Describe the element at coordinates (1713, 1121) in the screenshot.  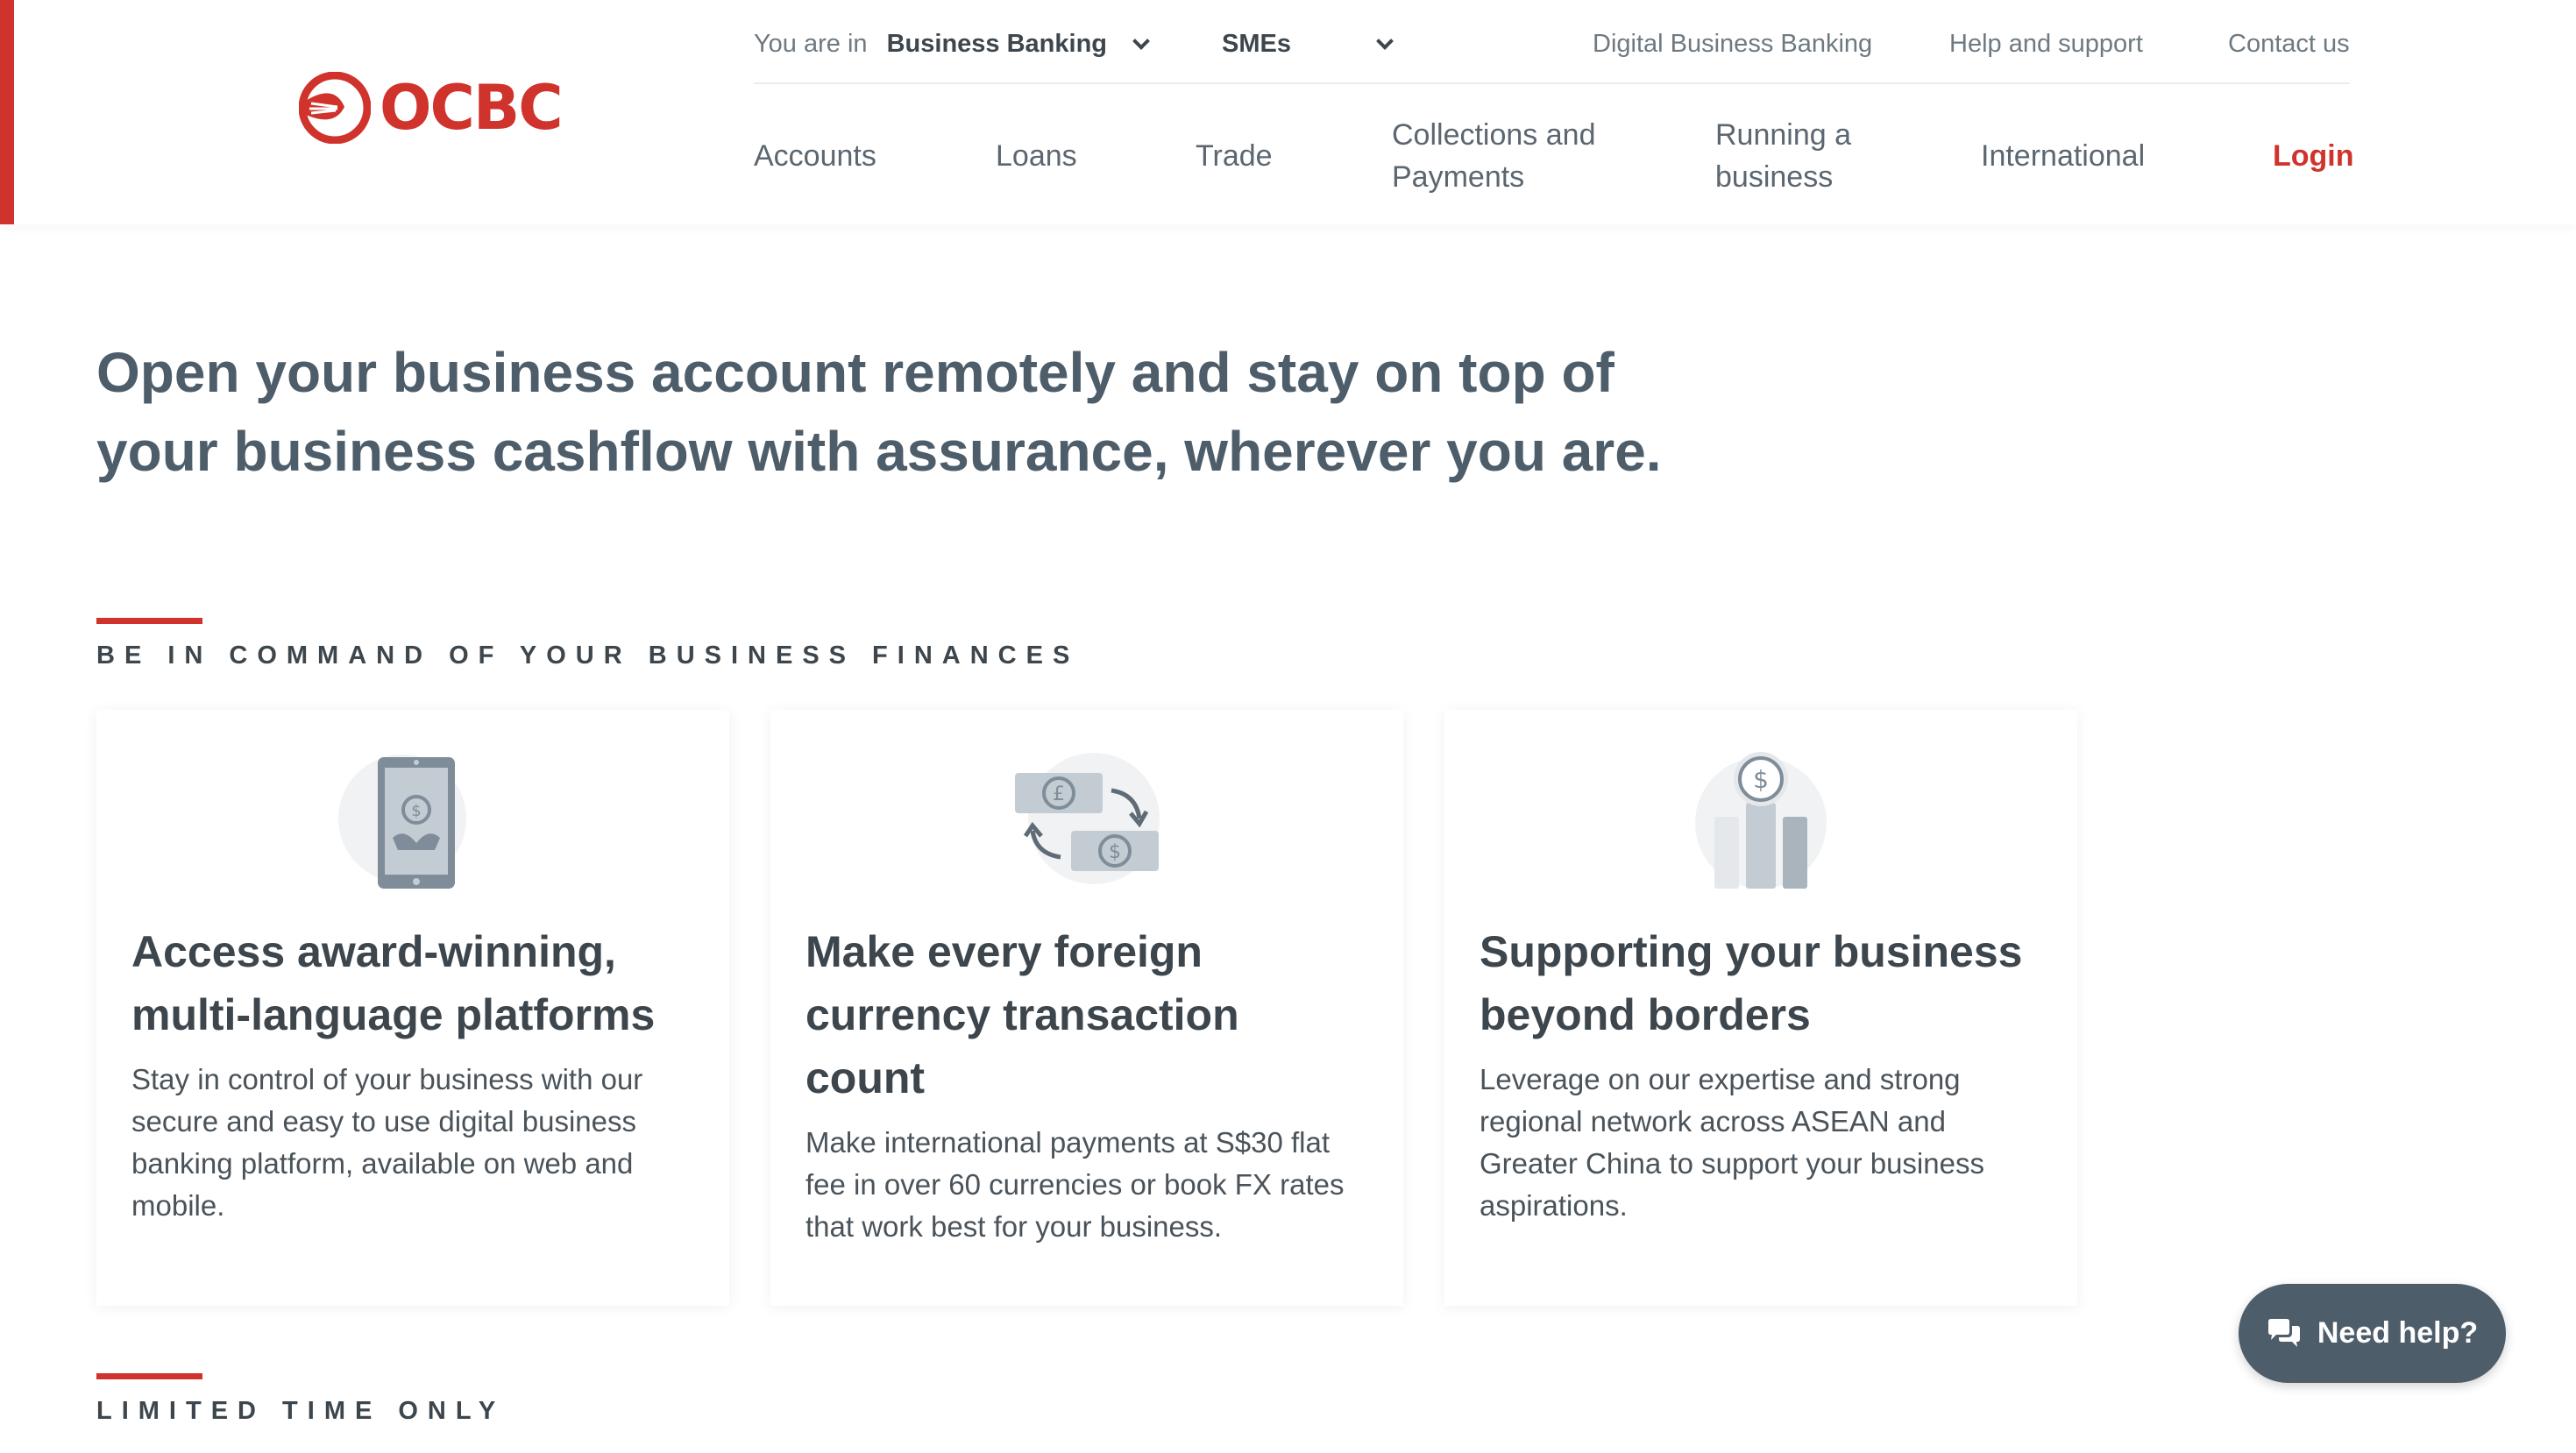
I see `card-body-line: regional network across ASEAN and` at that location.